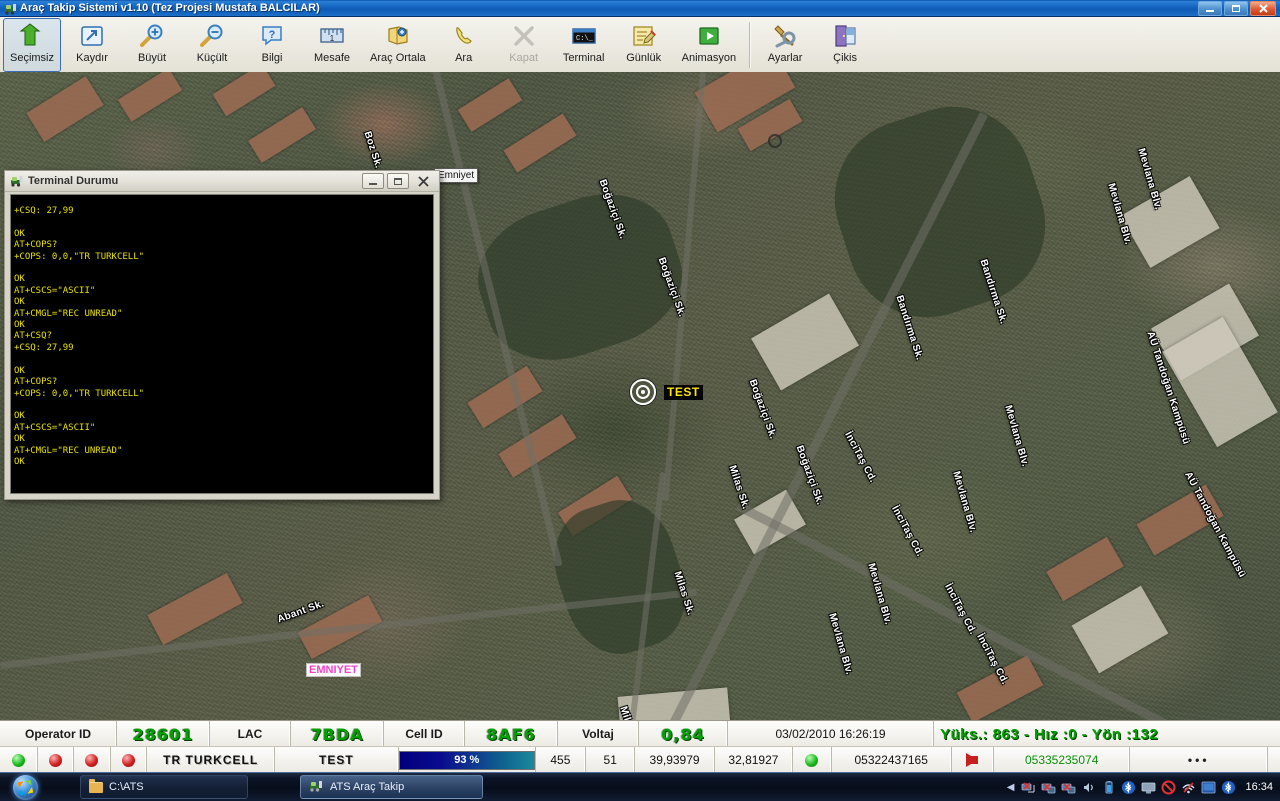 The image size is (1280, 801). I want to click on toolbar-label: Ayarlar, so click(785, 58).